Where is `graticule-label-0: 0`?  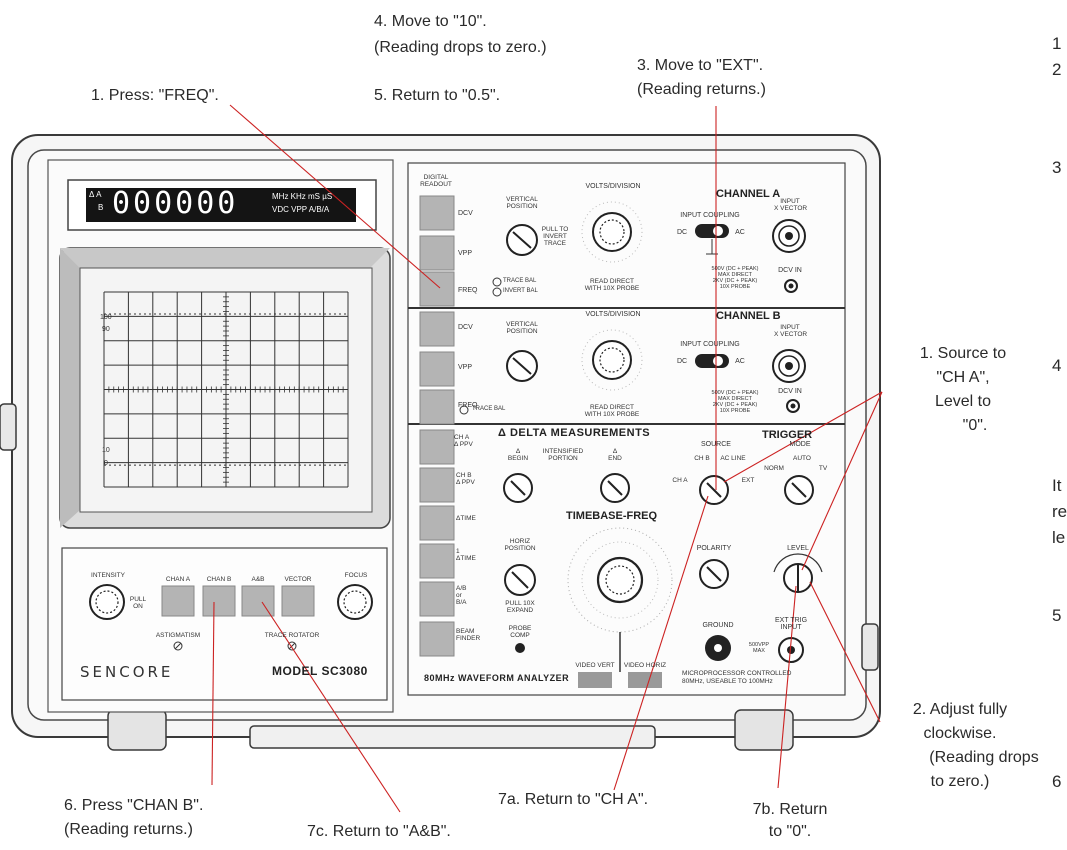
graticule-label-0: 0 is located at coordinates (106, 463).